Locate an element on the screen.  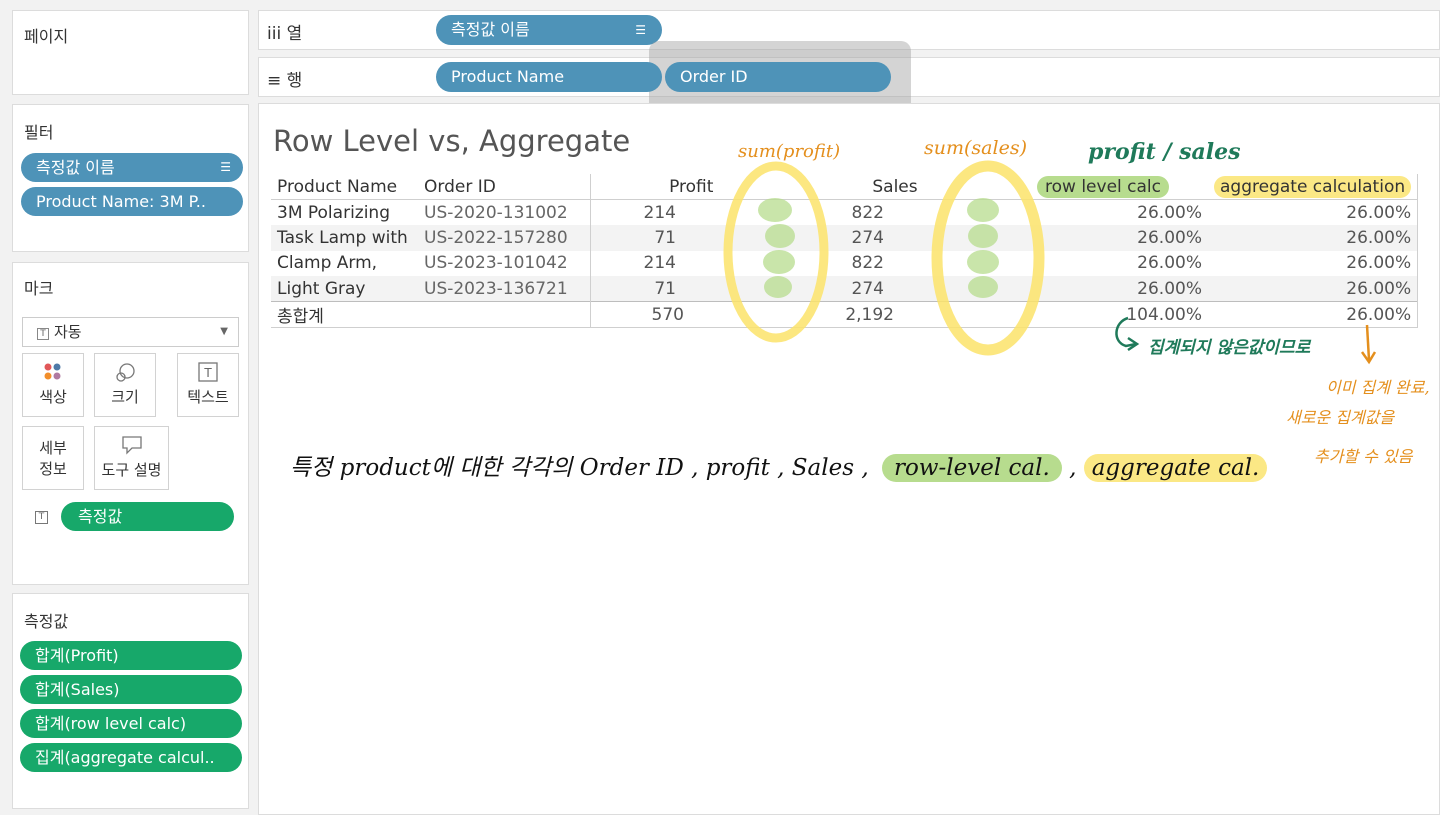
pages-title: 페이지 is located at coordinates (46, 36).